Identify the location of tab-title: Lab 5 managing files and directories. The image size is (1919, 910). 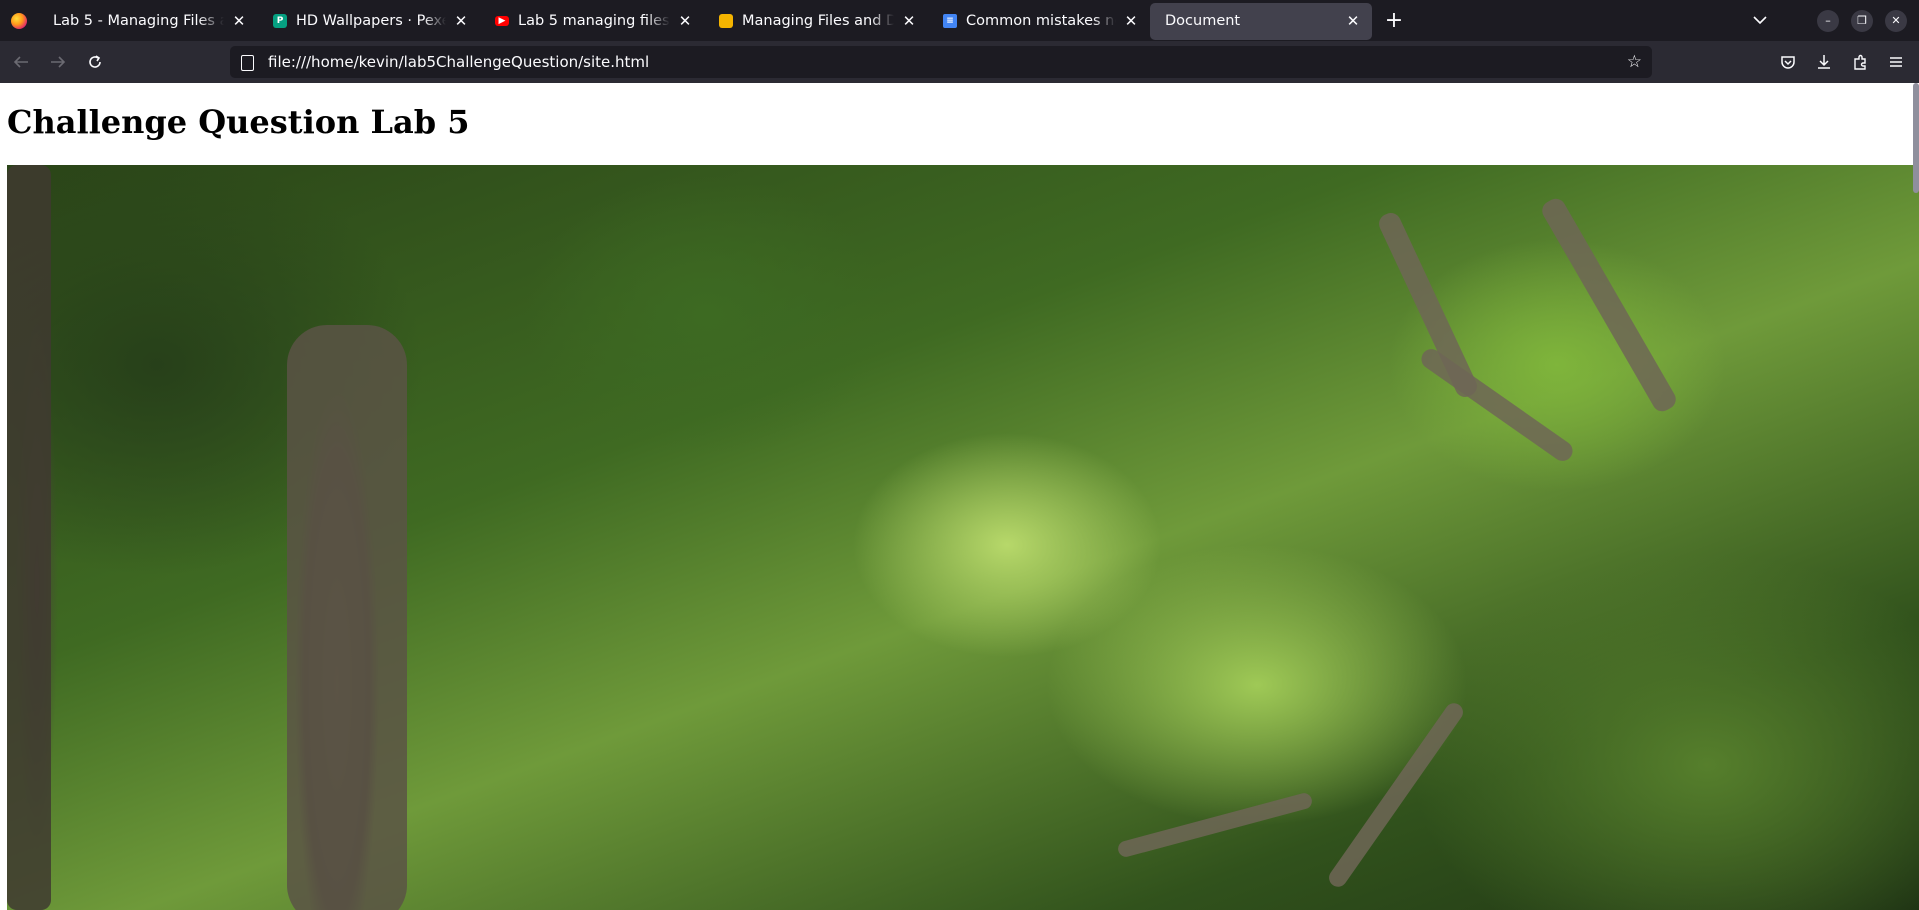
(594, 21).